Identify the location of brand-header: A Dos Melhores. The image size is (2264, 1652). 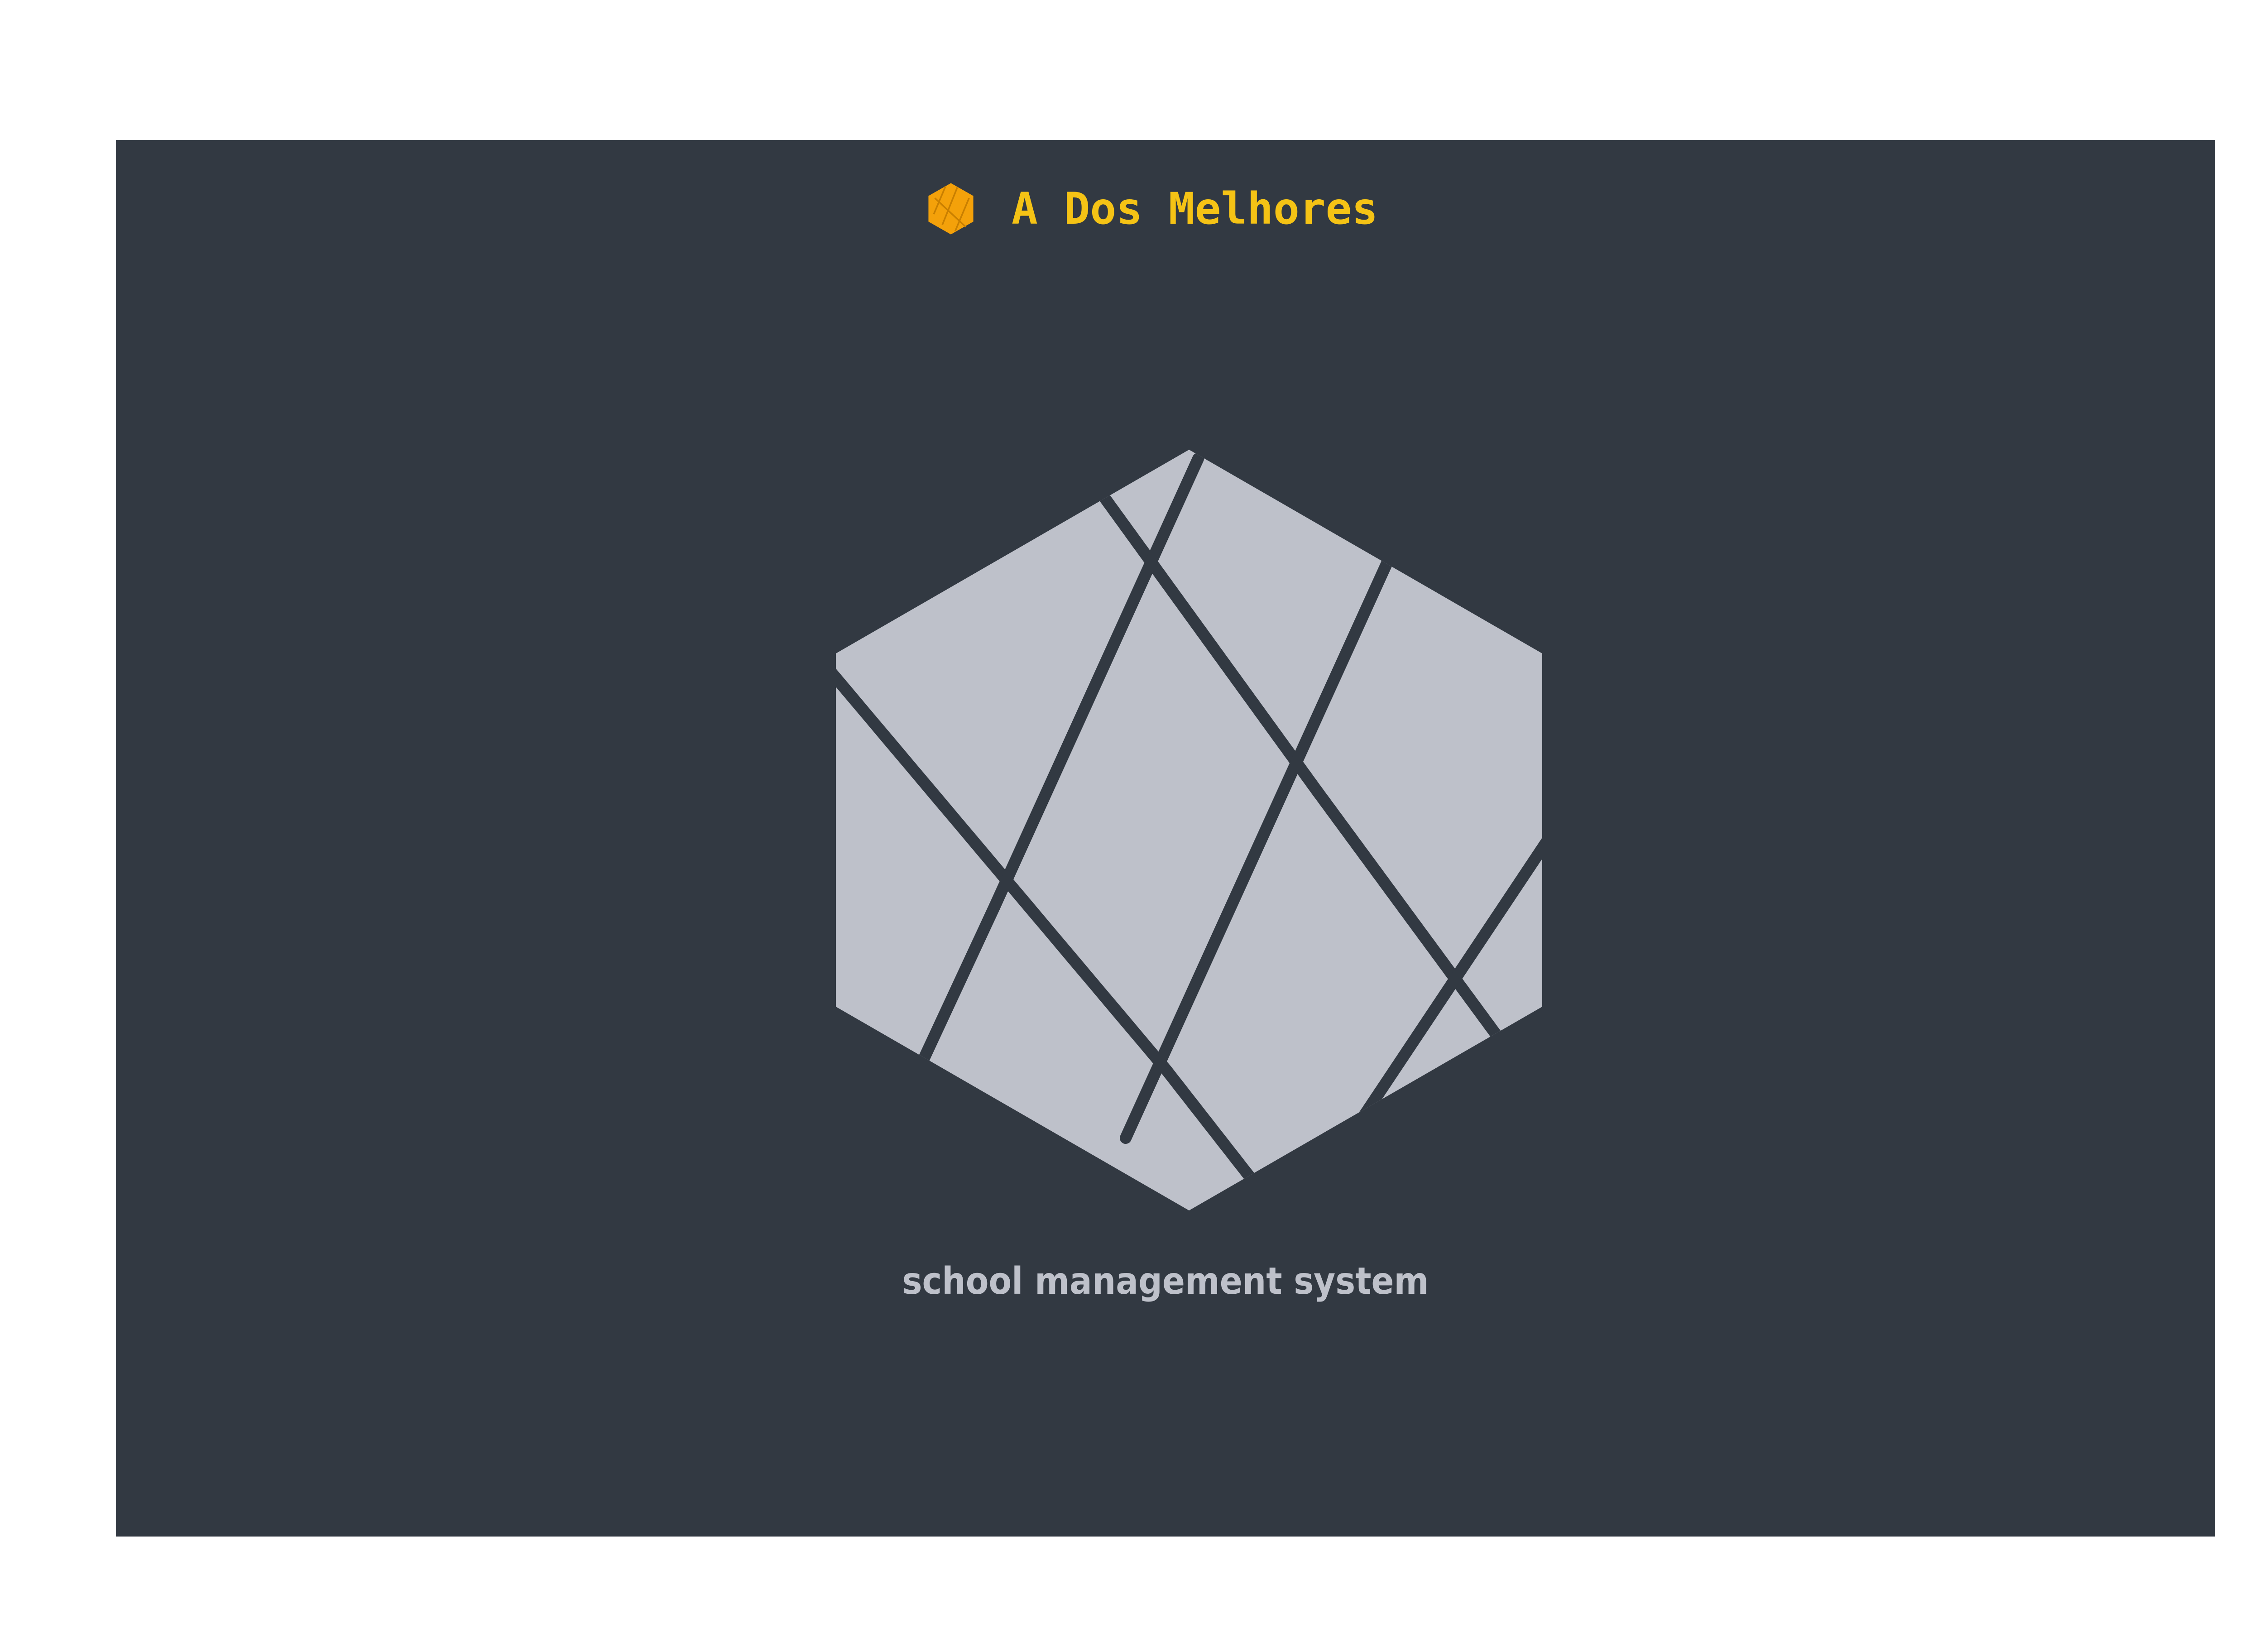
(1151, 208).